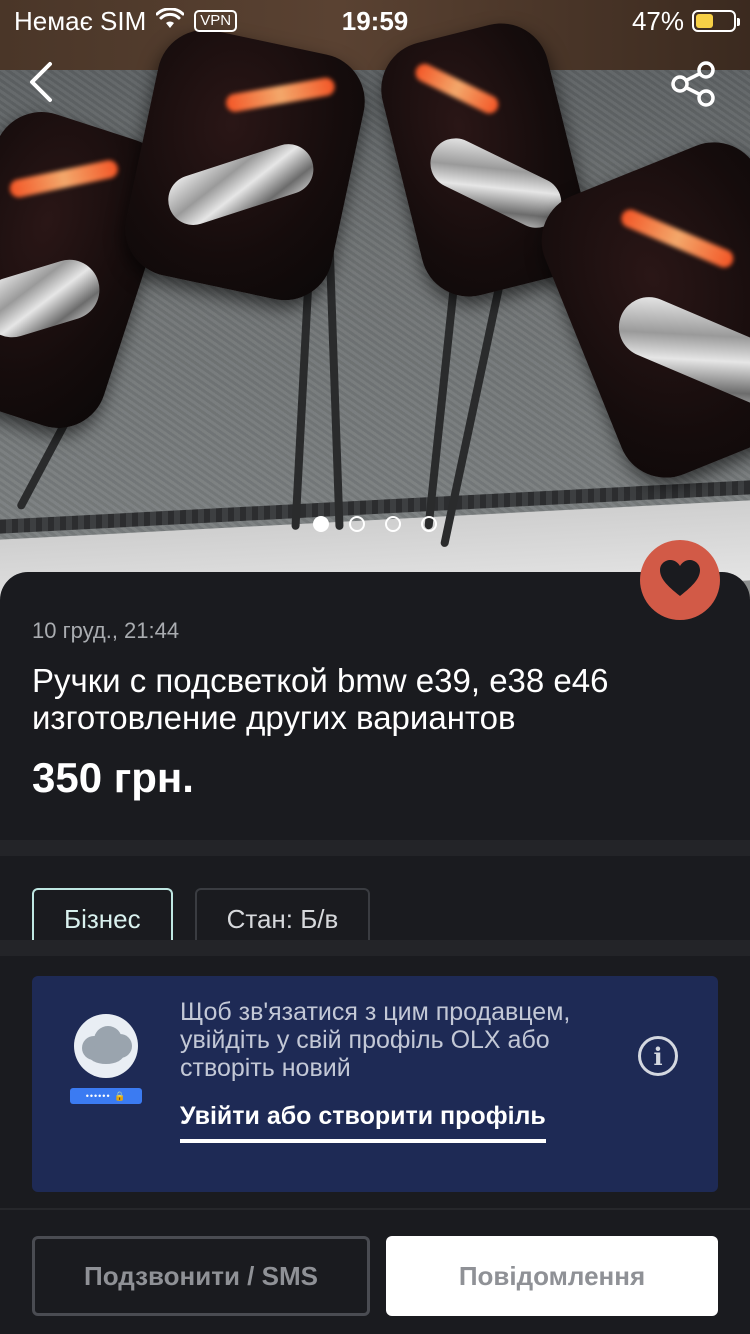 The height and width of the screenshot is (1334, 750). I want to click on heart-icon, so click(680, 580).